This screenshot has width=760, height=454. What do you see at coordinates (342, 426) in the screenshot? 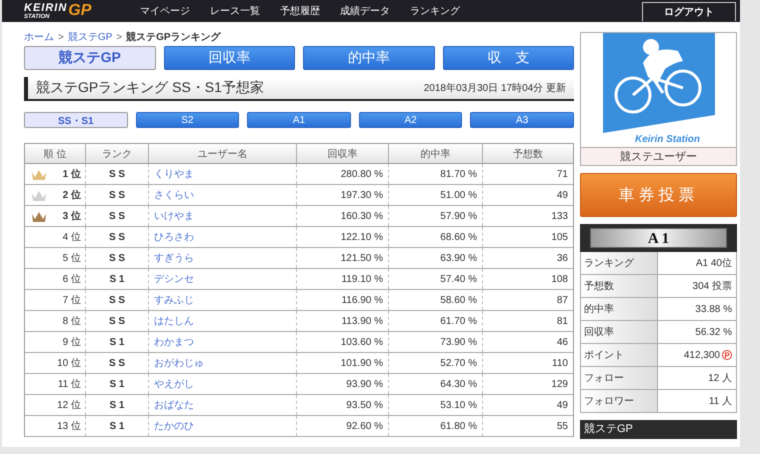
I see `recovery-cell: 92.60 %` at bounding box center [342, 426].